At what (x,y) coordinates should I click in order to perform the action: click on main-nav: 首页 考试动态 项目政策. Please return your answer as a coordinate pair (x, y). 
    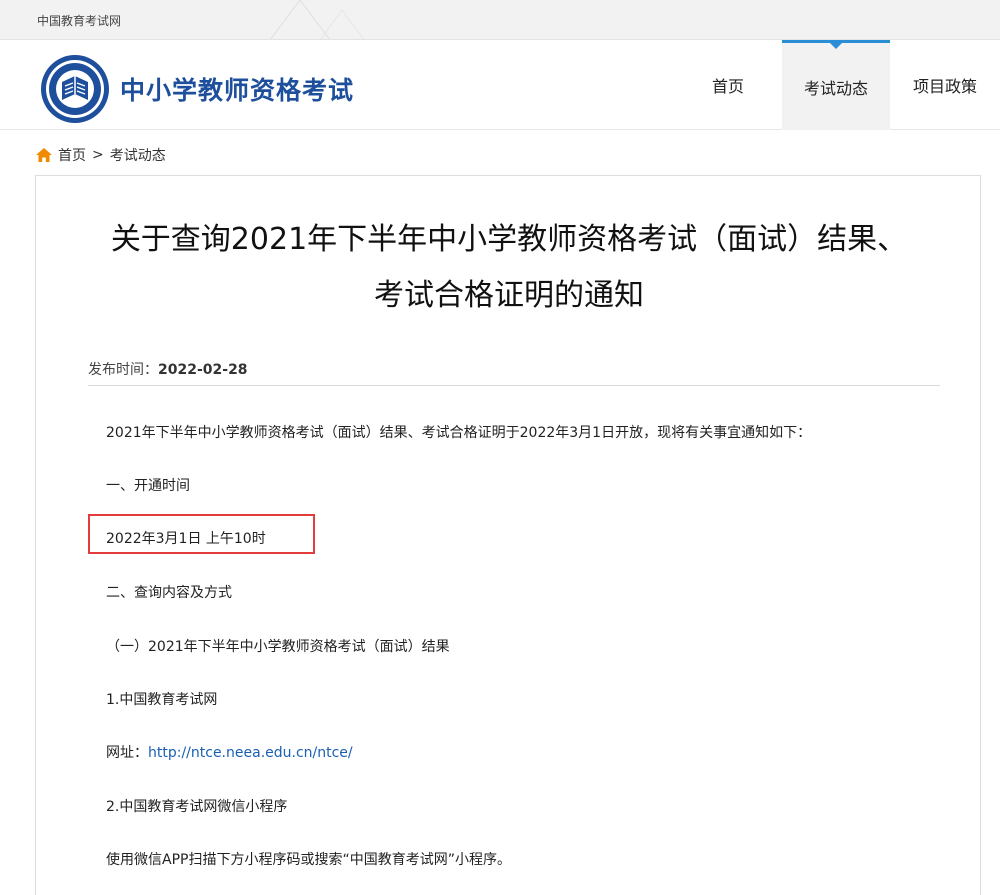
    Looking at the image, I should click on (837, 85).